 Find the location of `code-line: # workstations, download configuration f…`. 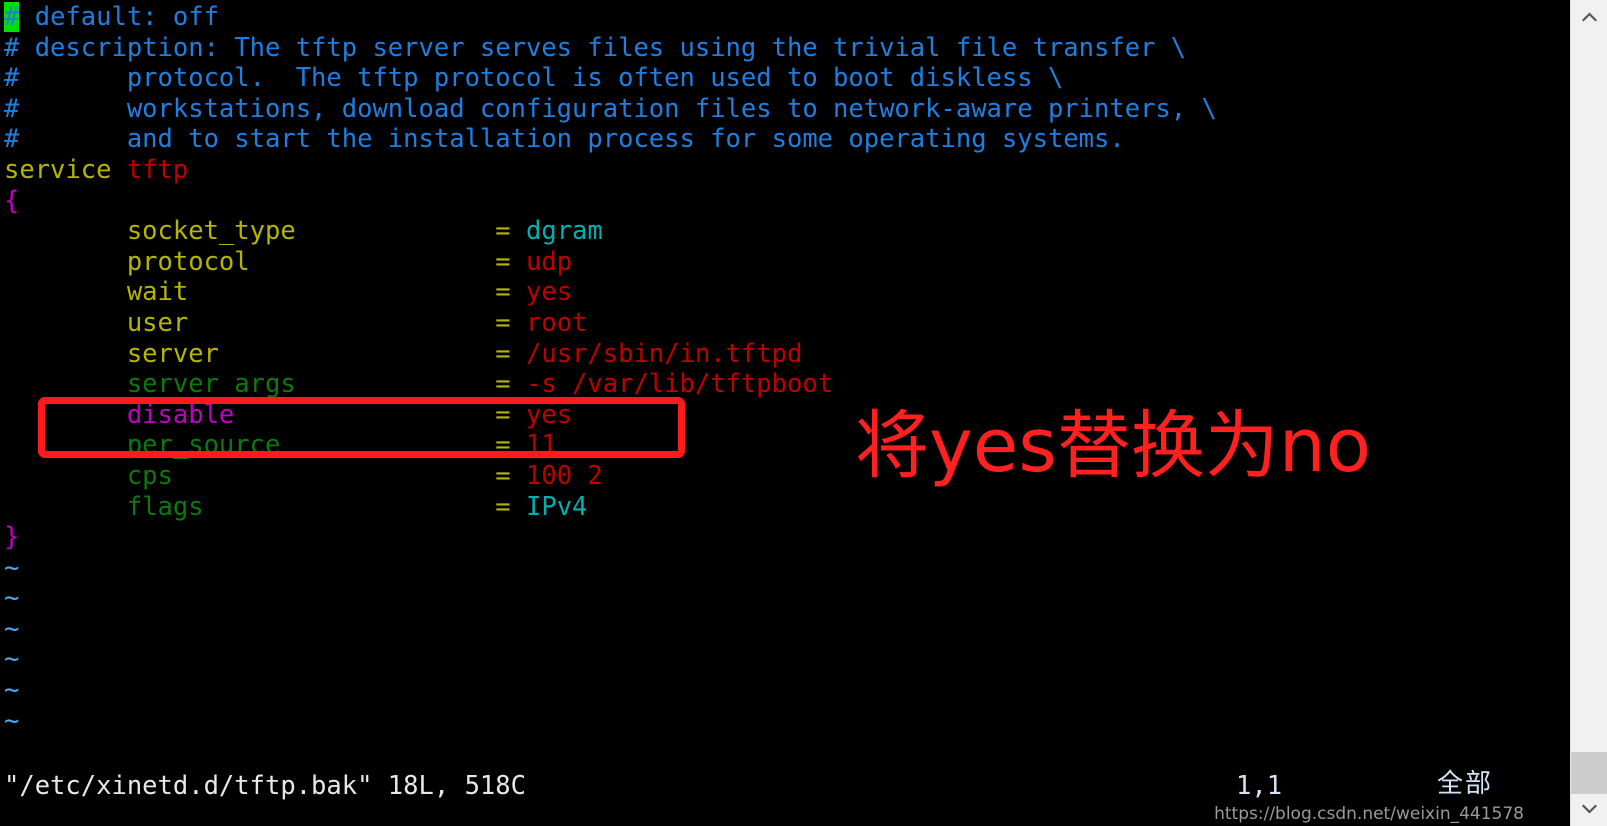

code-line: # workstations, download configuration f… is located at coordinates (610, 109).